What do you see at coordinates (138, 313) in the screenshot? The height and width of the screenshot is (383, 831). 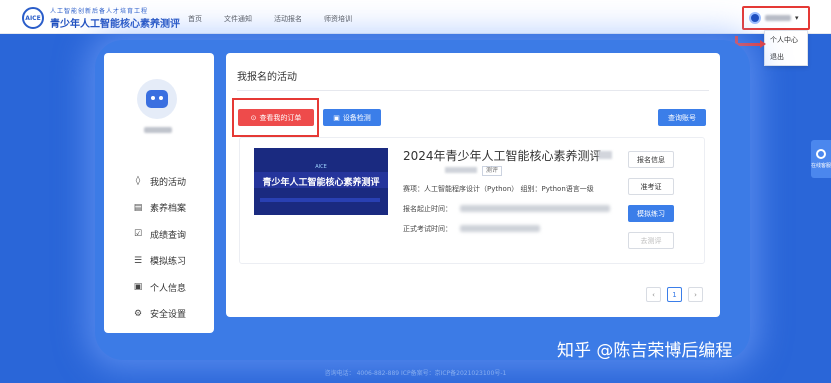 I see `gear-icon: ⚙` at bounding box center [138, 313].